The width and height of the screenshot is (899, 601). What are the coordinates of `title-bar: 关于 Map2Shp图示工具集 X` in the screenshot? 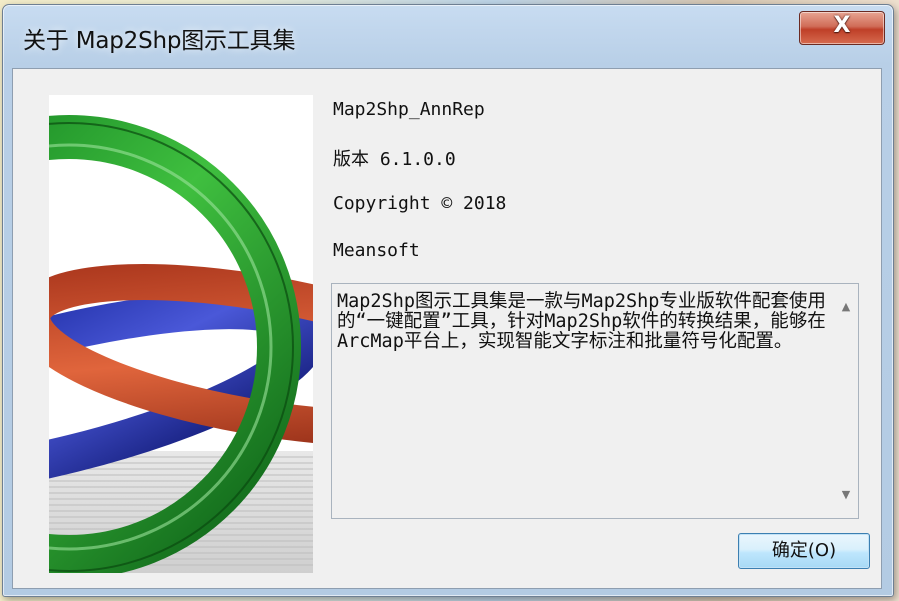 It's located at (448, 36).